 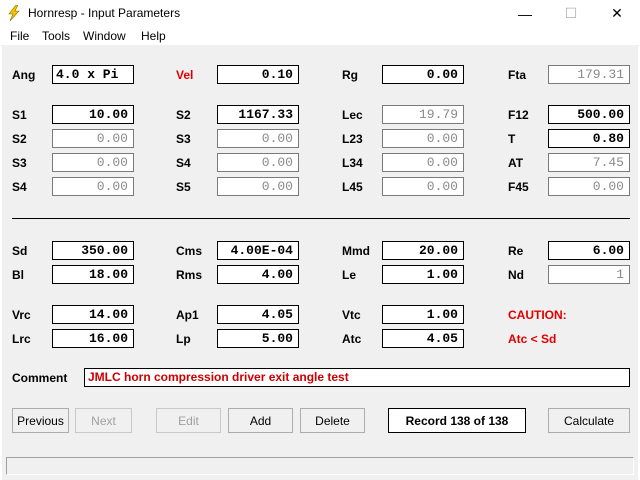 I want to click on label-re: Re, so click(x=516, y=251).